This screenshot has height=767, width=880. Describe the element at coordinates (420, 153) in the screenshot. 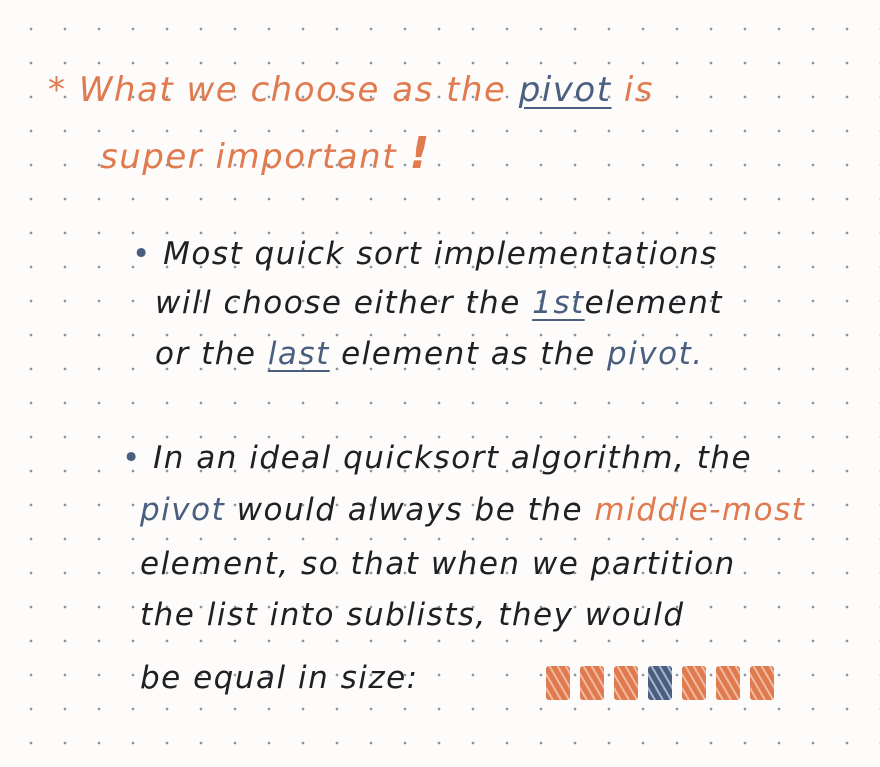

I see `exclamation-mark: !` at that location.